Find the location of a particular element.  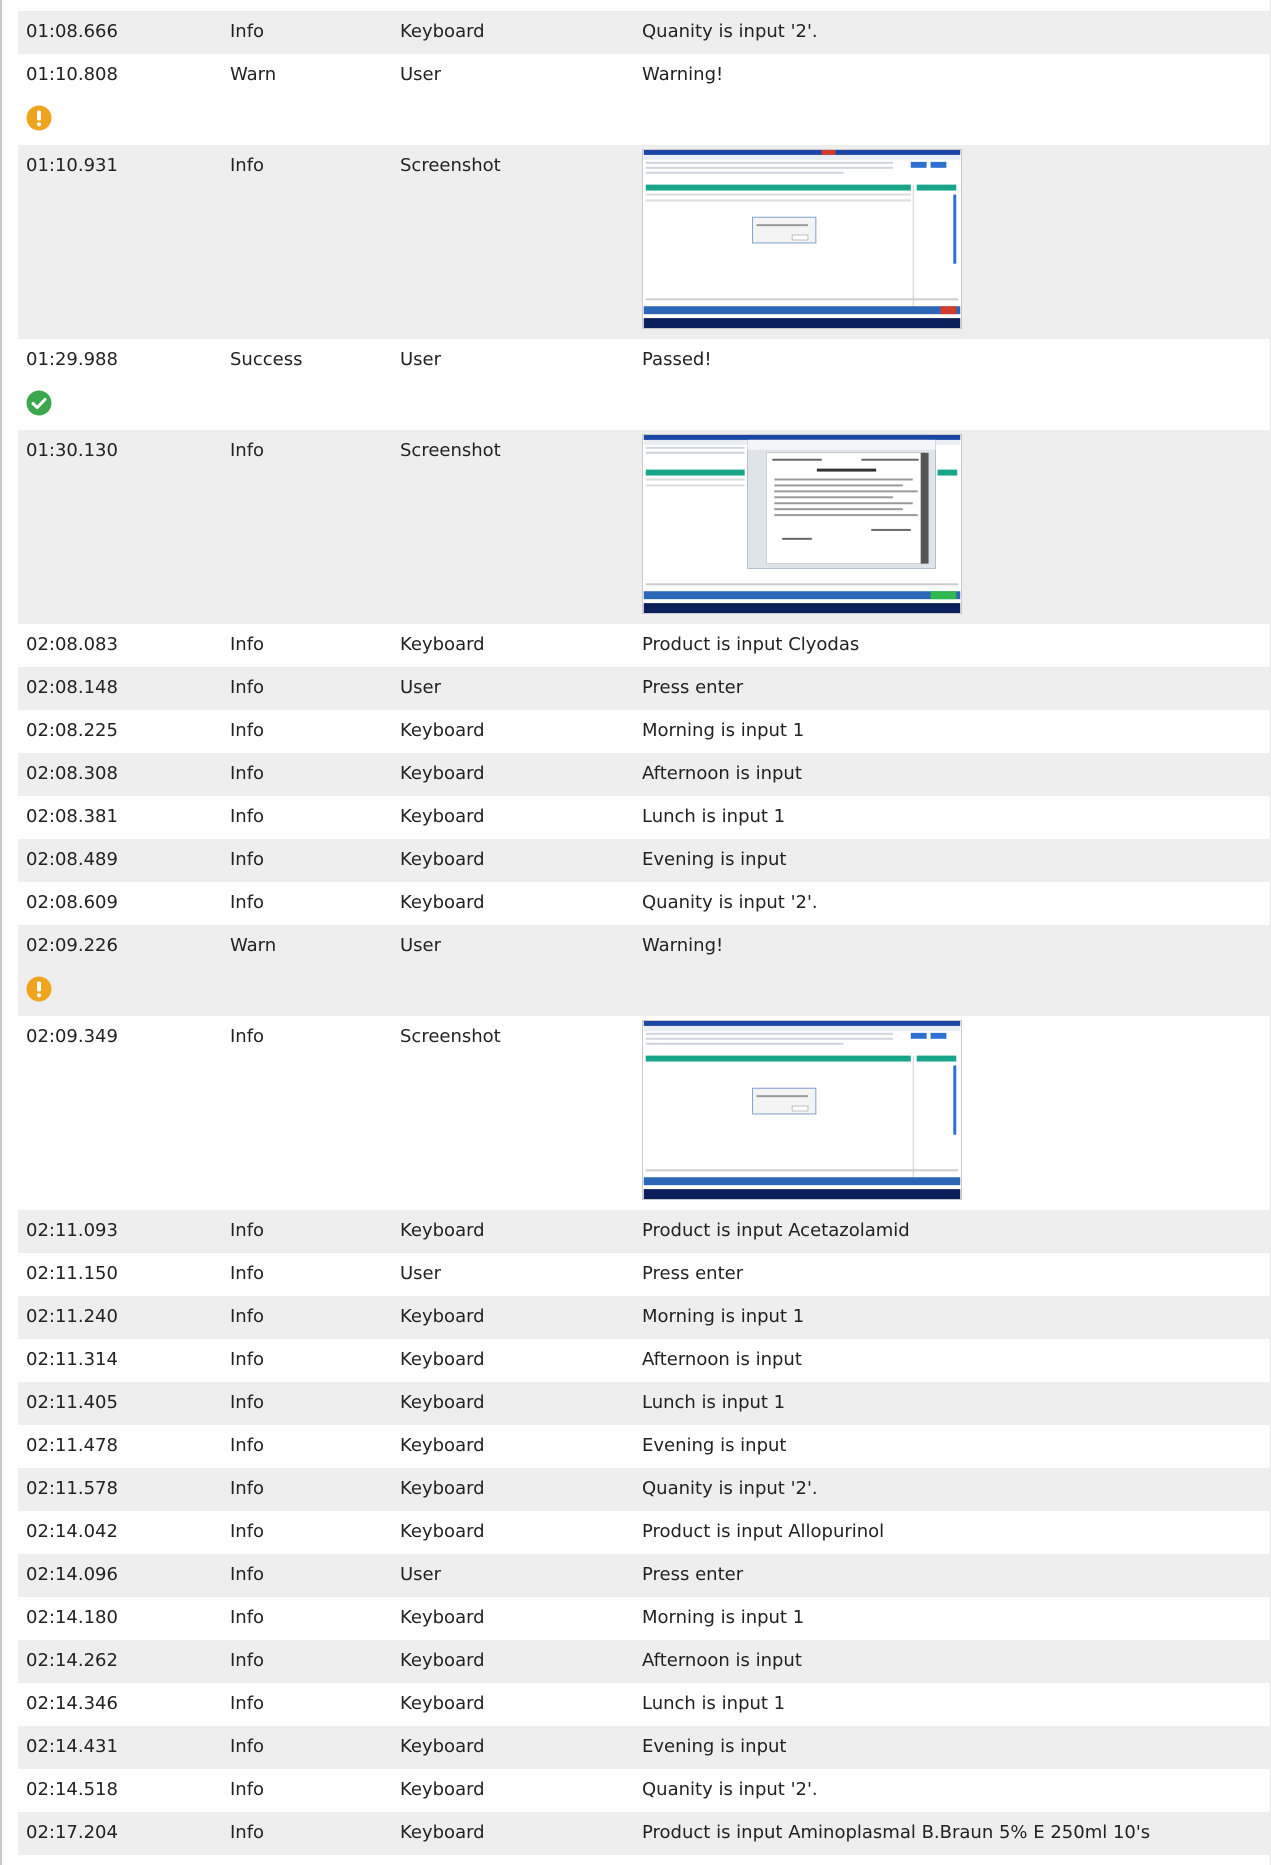

log-row: 01:30.130 Info Screenshot is located at coordinates (644, 527).